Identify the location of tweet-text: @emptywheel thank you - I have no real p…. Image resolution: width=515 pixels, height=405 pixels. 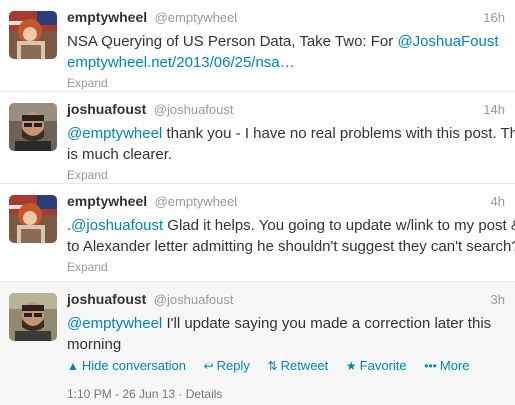
(291, 144).